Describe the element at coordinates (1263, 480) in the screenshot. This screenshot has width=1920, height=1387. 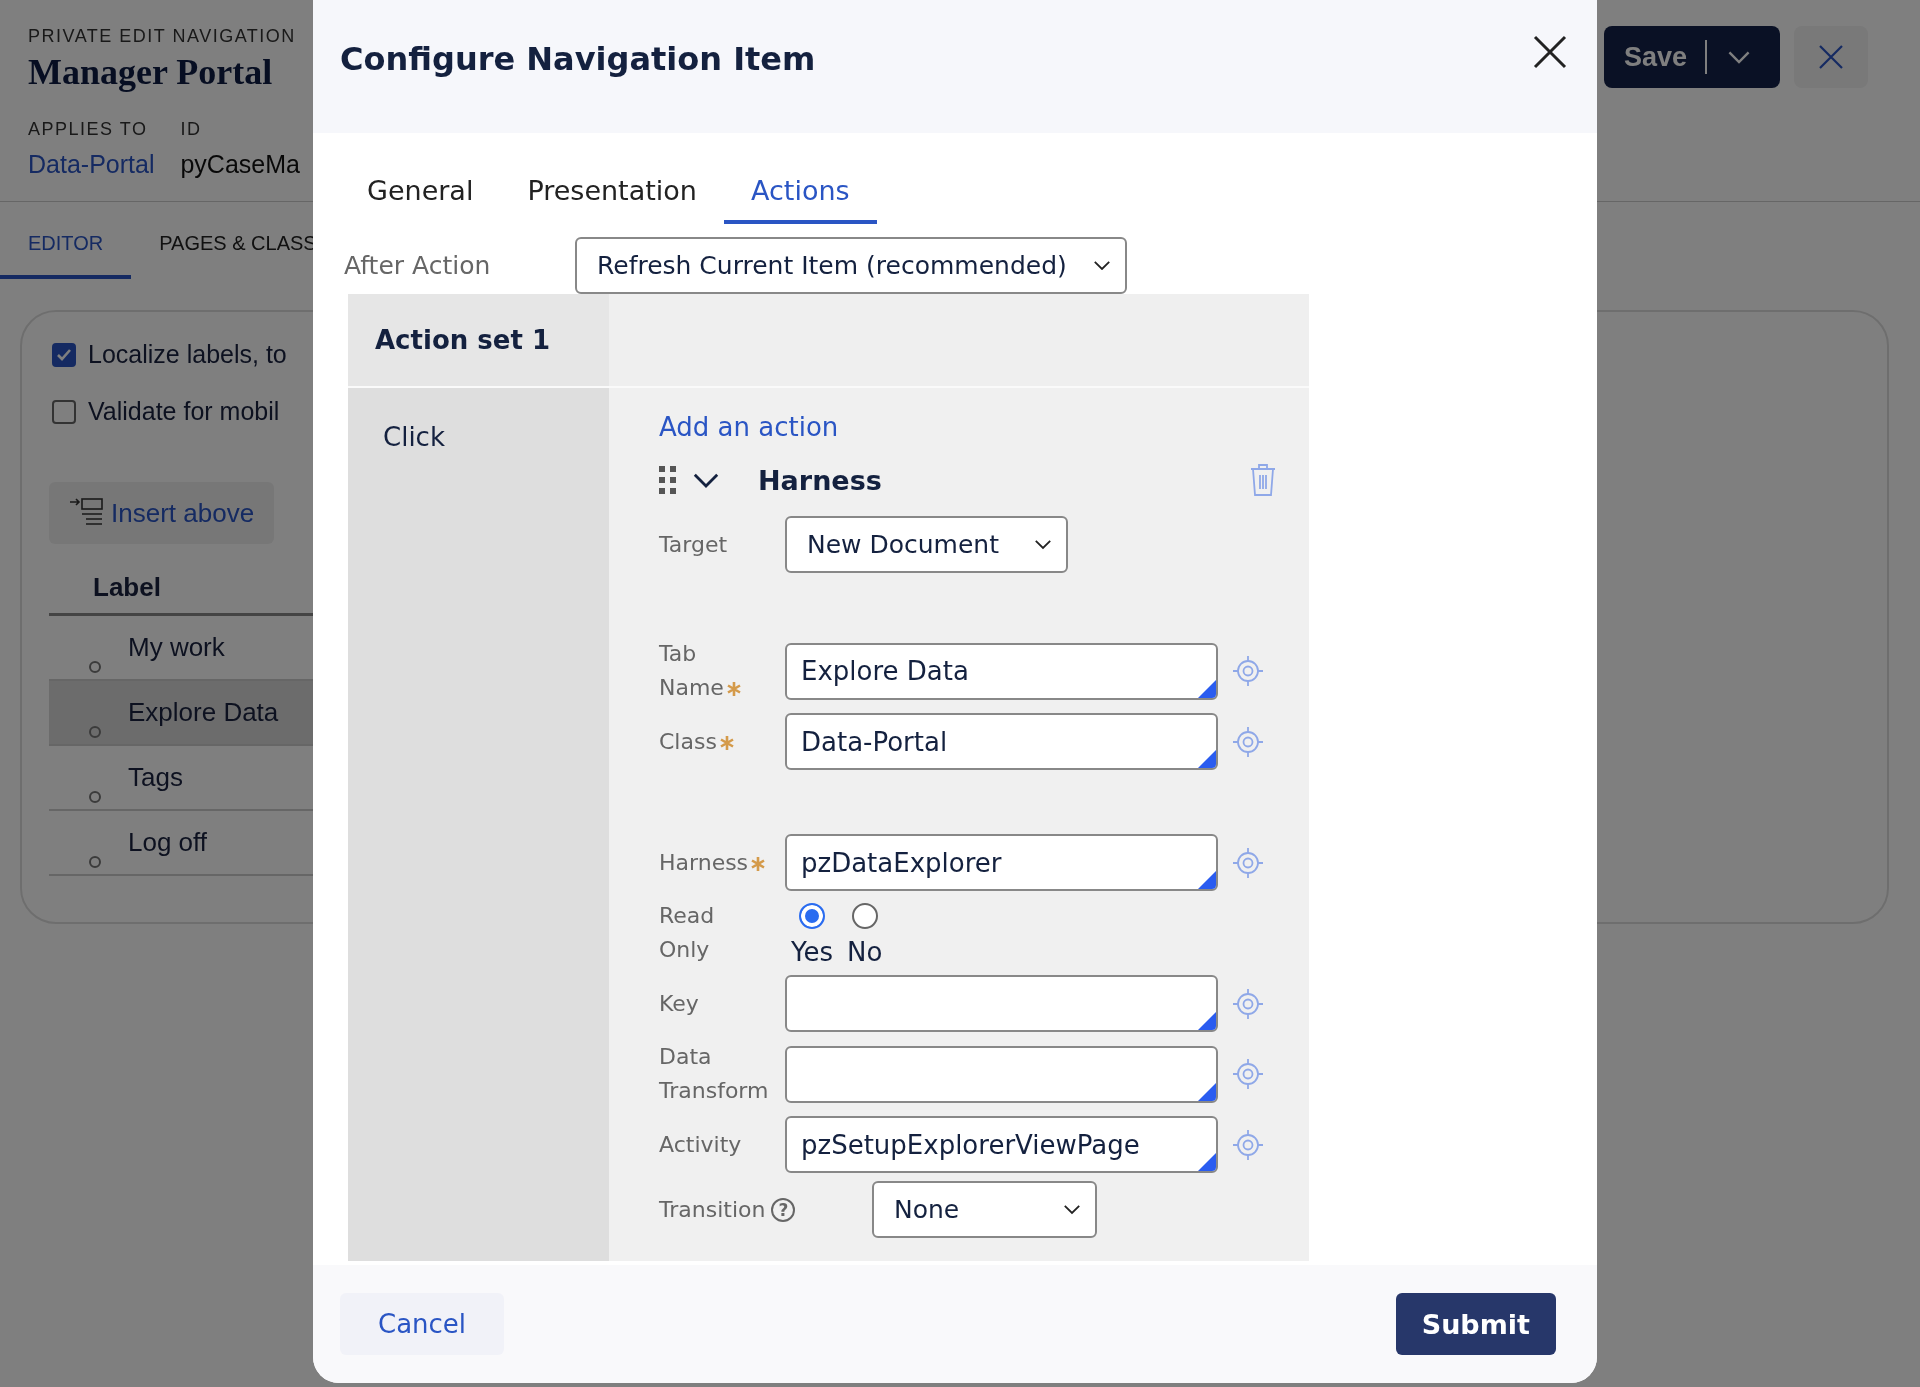
I see `trash-icon` at that location.